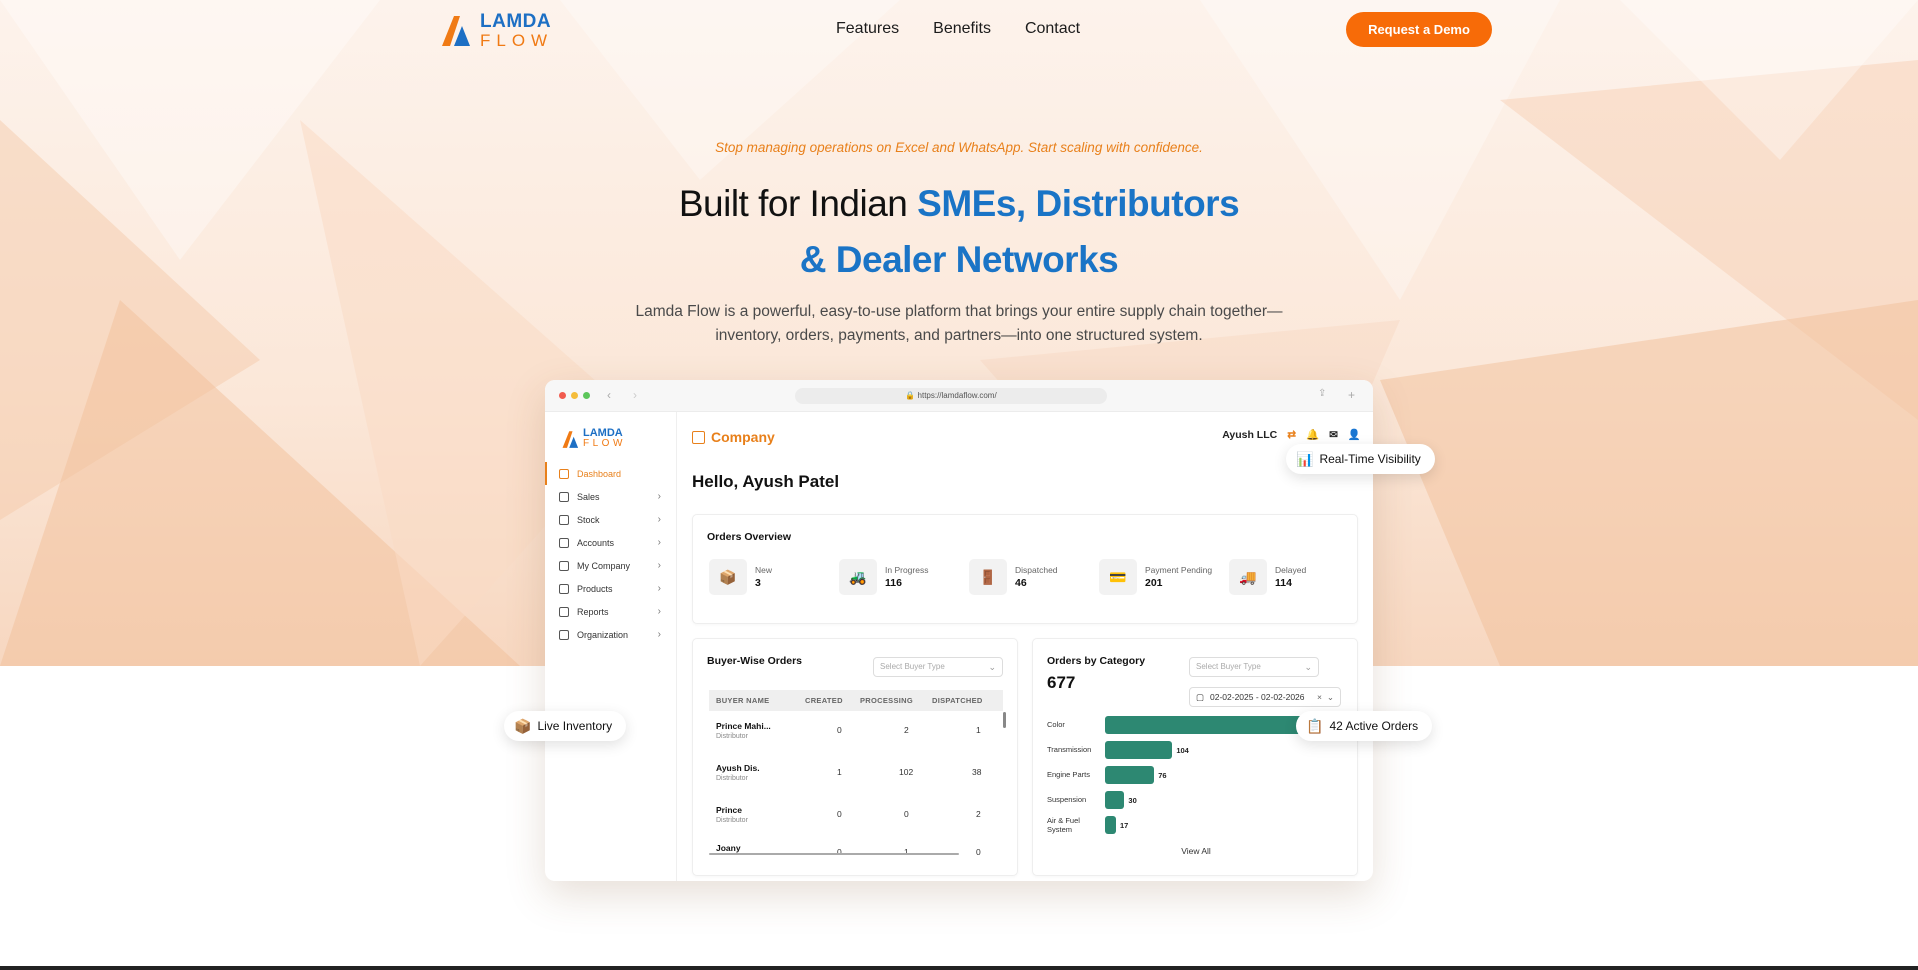 This screenshot has width=1918, height=970. What do you see at coordinates (764, 570) in the screenshot?
I see `stat-label: New` at bounding box center [764, 570].